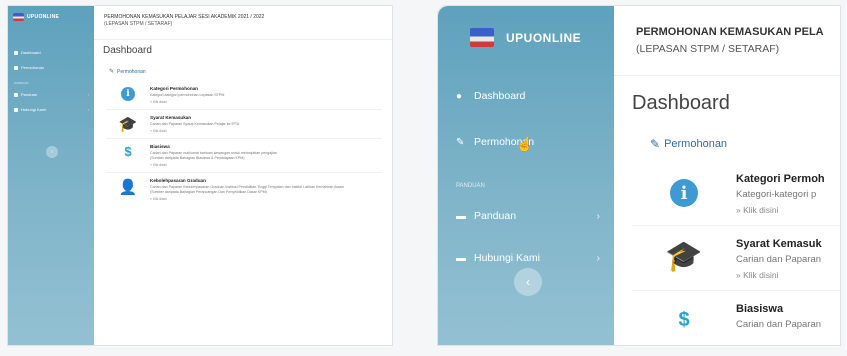 The width and height of the screenshot is (847, 356). Describe the element at coordinates (32, 67) in the screenshot. I see `sidebar-item-label: Permohonan` at that location.